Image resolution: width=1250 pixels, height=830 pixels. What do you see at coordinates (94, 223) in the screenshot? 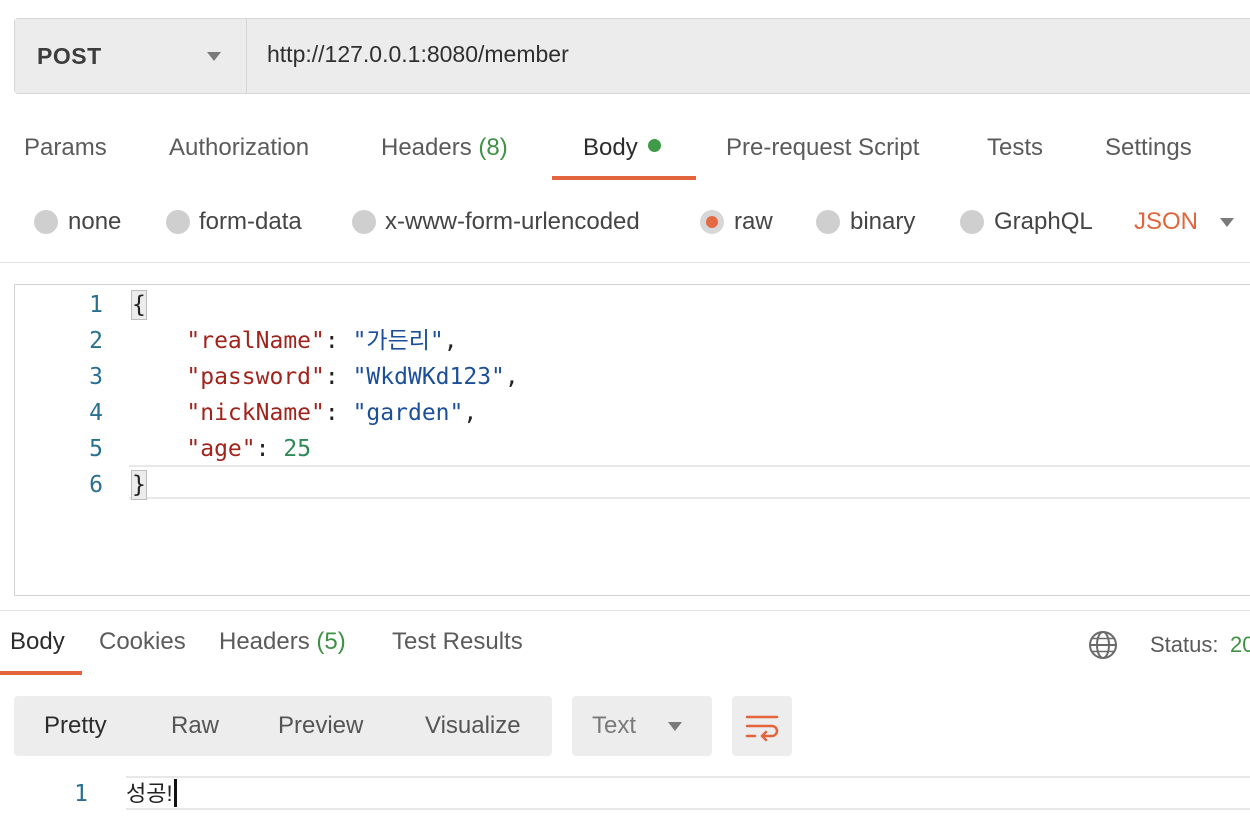
I see `radio-none-label: none` at bounding box center [94, 223].